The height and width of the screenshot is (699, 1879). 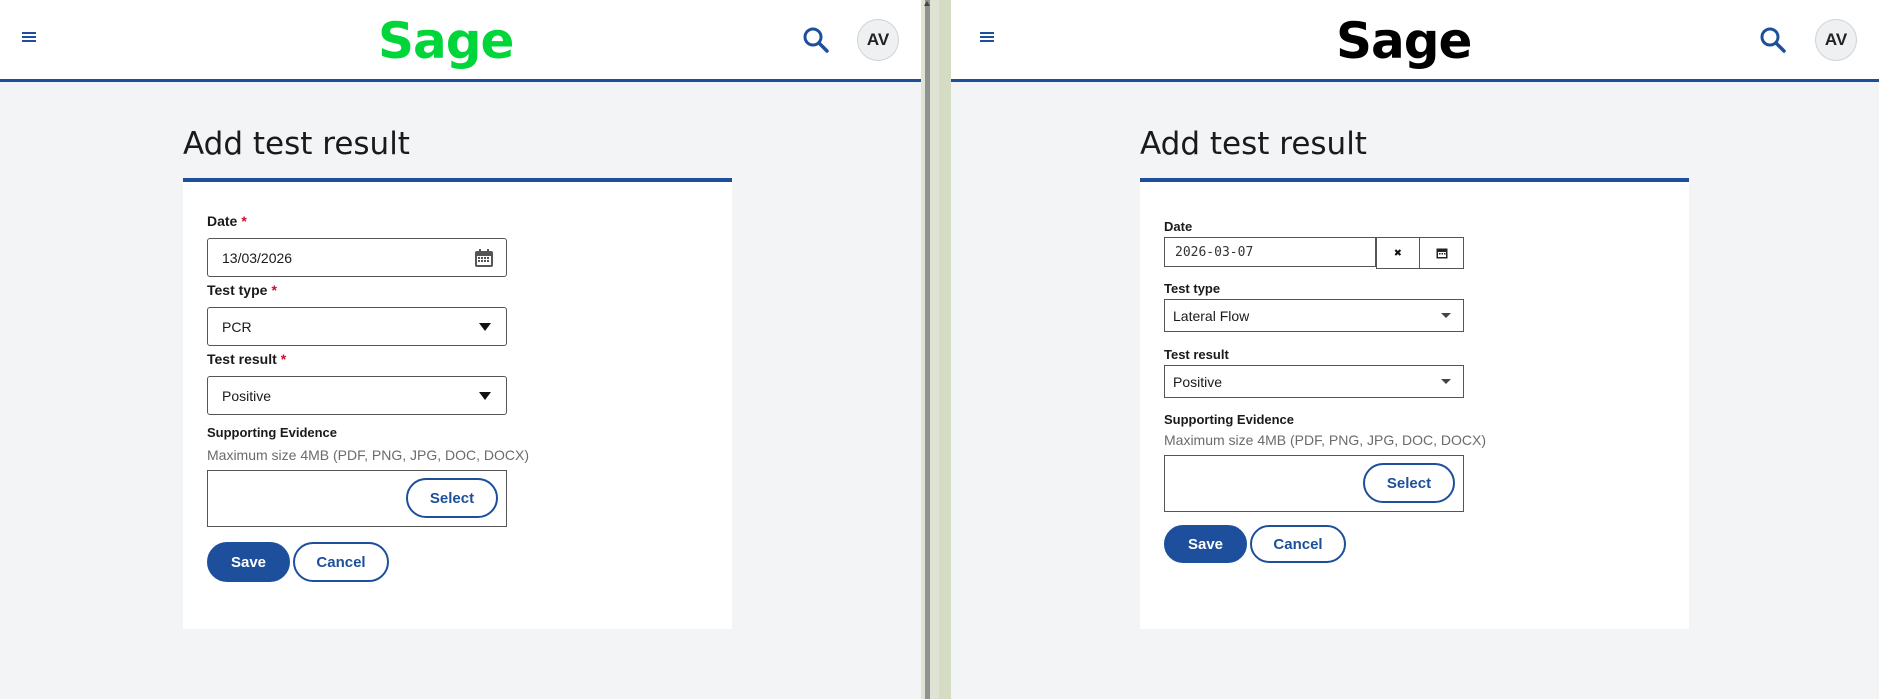 I want to click on test-result-label: Test result *, so click(x=247, y=359).